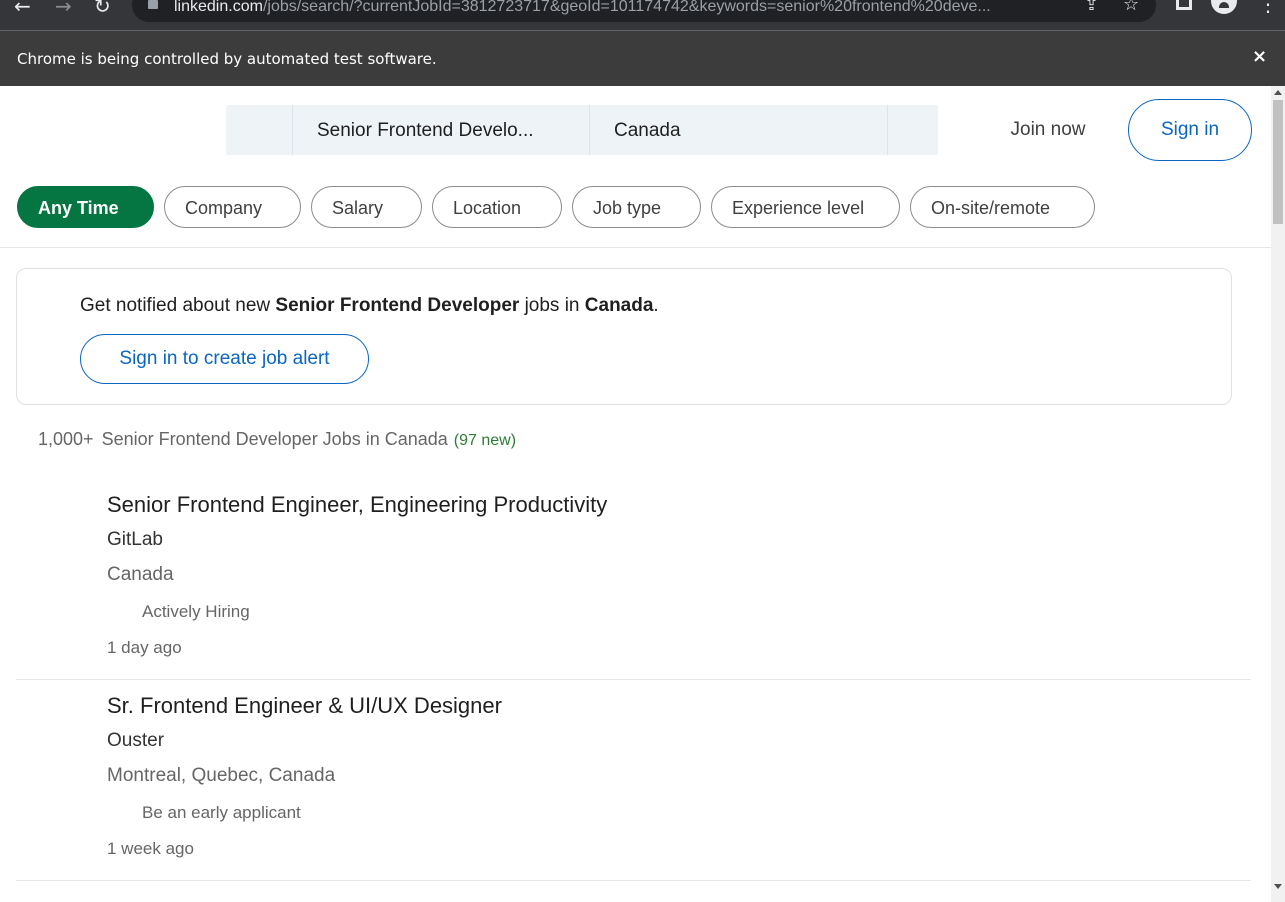 This screenshot has height=902, width=1285. Describe the element at coordinates (1278, 494) in the screenshot. I see `page-scrollbar` at that location.